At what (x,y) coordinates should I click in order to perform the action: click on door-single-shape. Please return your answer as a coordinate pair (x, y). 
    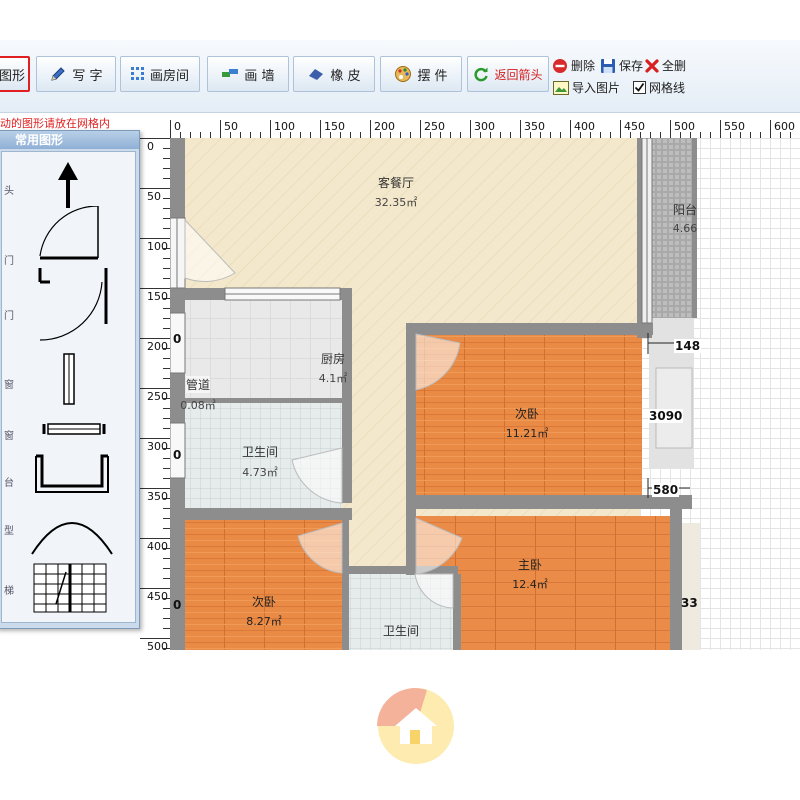
    Looking at the image, I should click on (76, 233).